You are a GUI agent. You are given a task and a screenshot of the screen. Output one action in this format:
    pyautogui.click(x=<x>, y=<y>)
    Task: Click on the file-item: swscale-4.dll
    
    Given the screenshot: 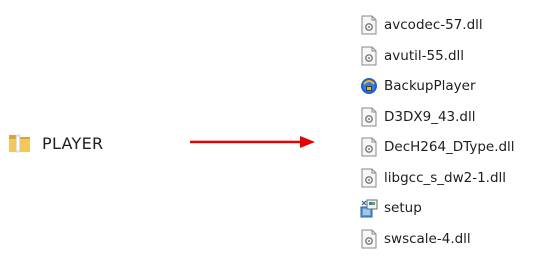 What is the action you would take?
    pyautogui.click(x=437, y=239)
    